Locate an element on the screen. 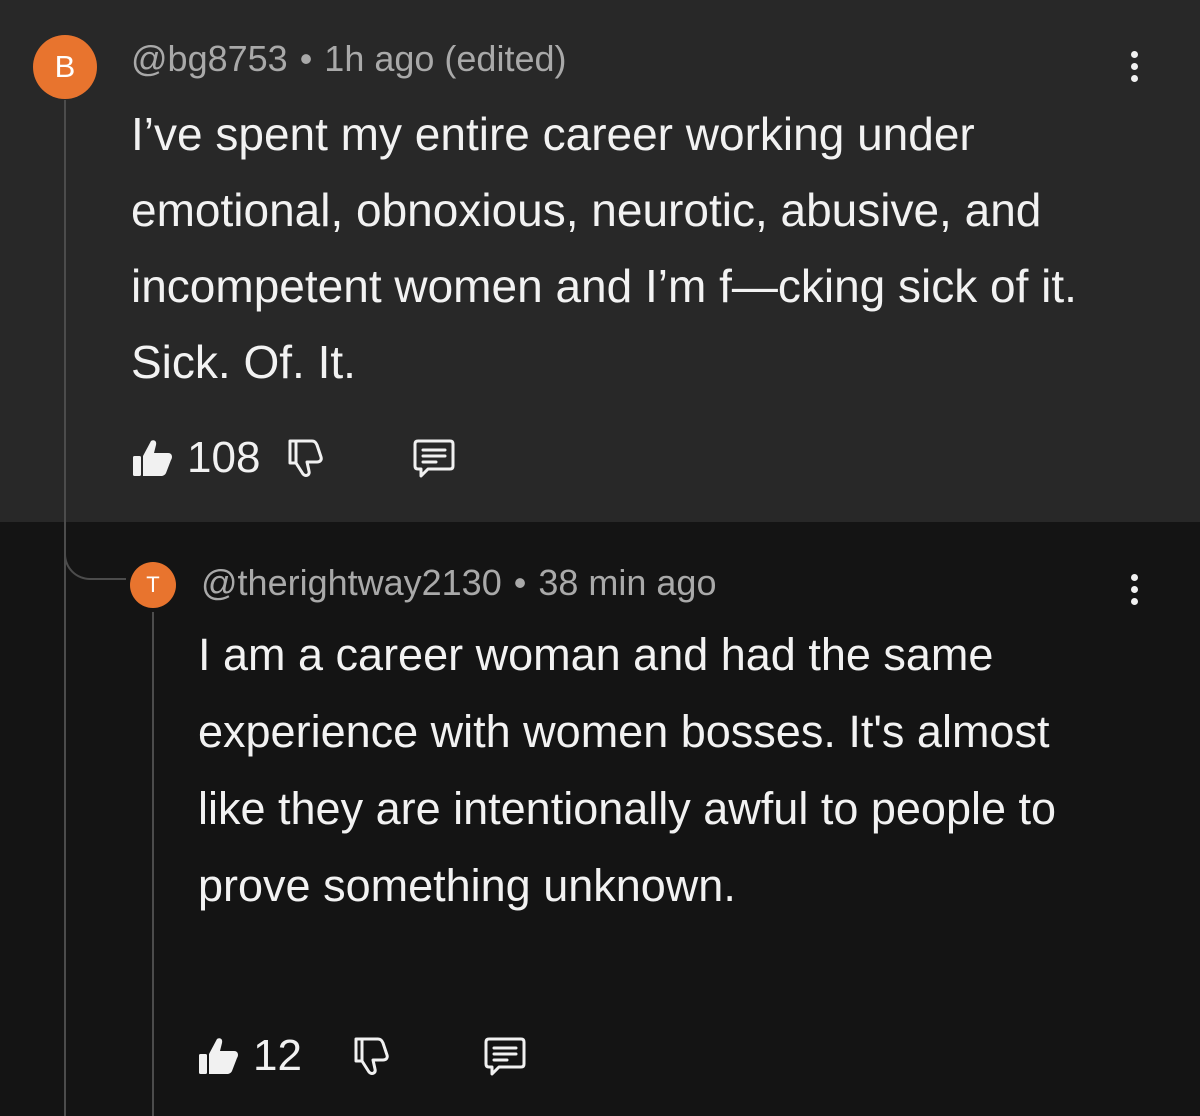 Image resolution: width=1200 pixels, height=1116 pixels. comment-meta: @bg8753 • 1h ago (edited) is located at coordinates (348, 59).